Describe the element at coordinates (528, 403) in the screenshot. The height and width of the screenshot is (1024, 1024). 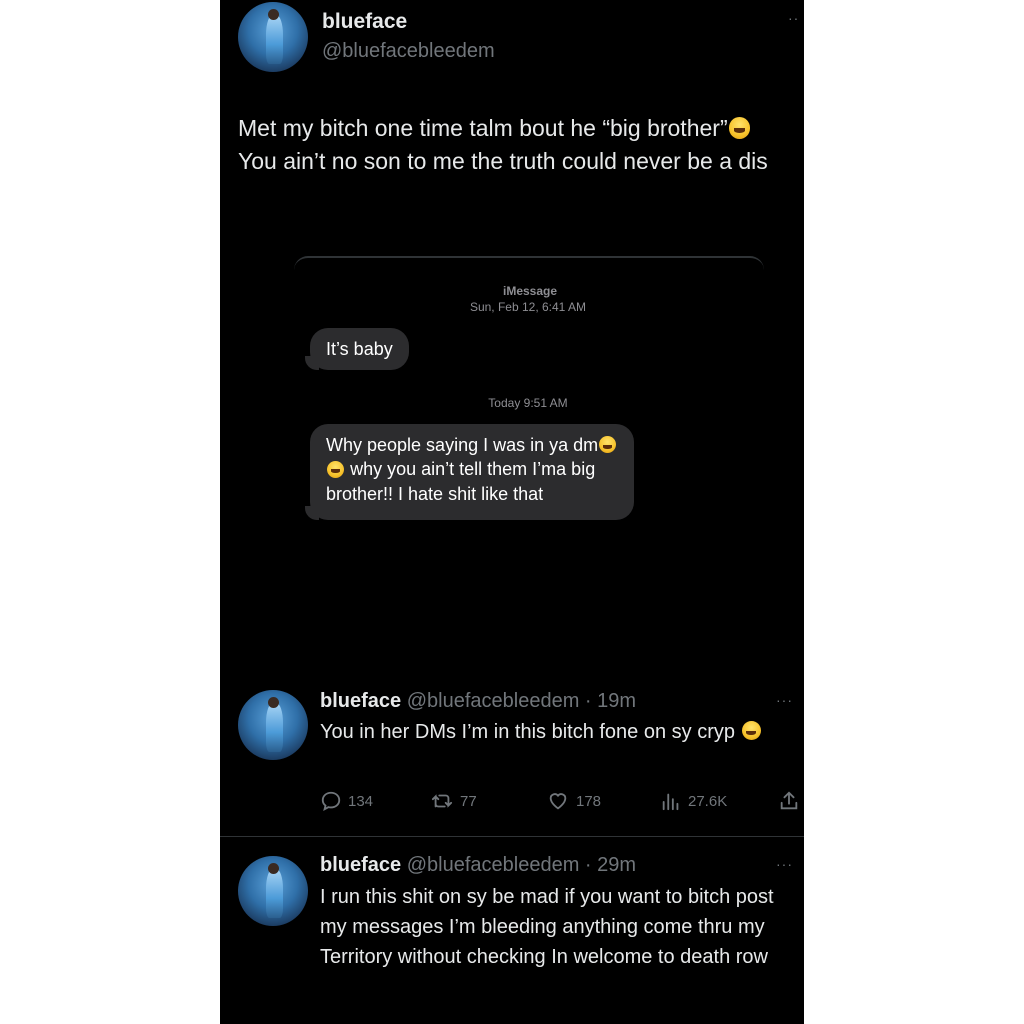
I see `imessage-timestamp: Today 9:51 AM` at that location.